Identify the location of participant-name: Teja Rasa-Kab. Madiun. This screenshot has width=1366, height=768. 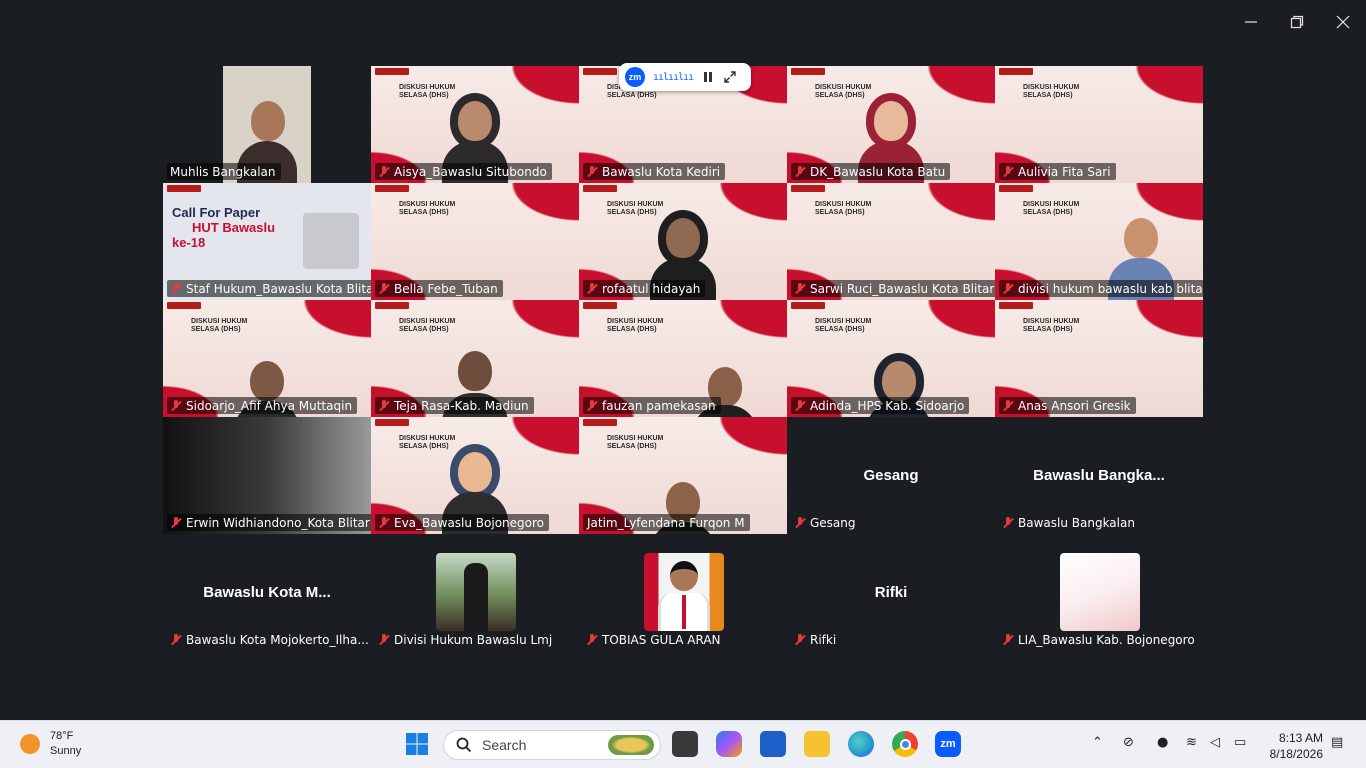
(454, 405).